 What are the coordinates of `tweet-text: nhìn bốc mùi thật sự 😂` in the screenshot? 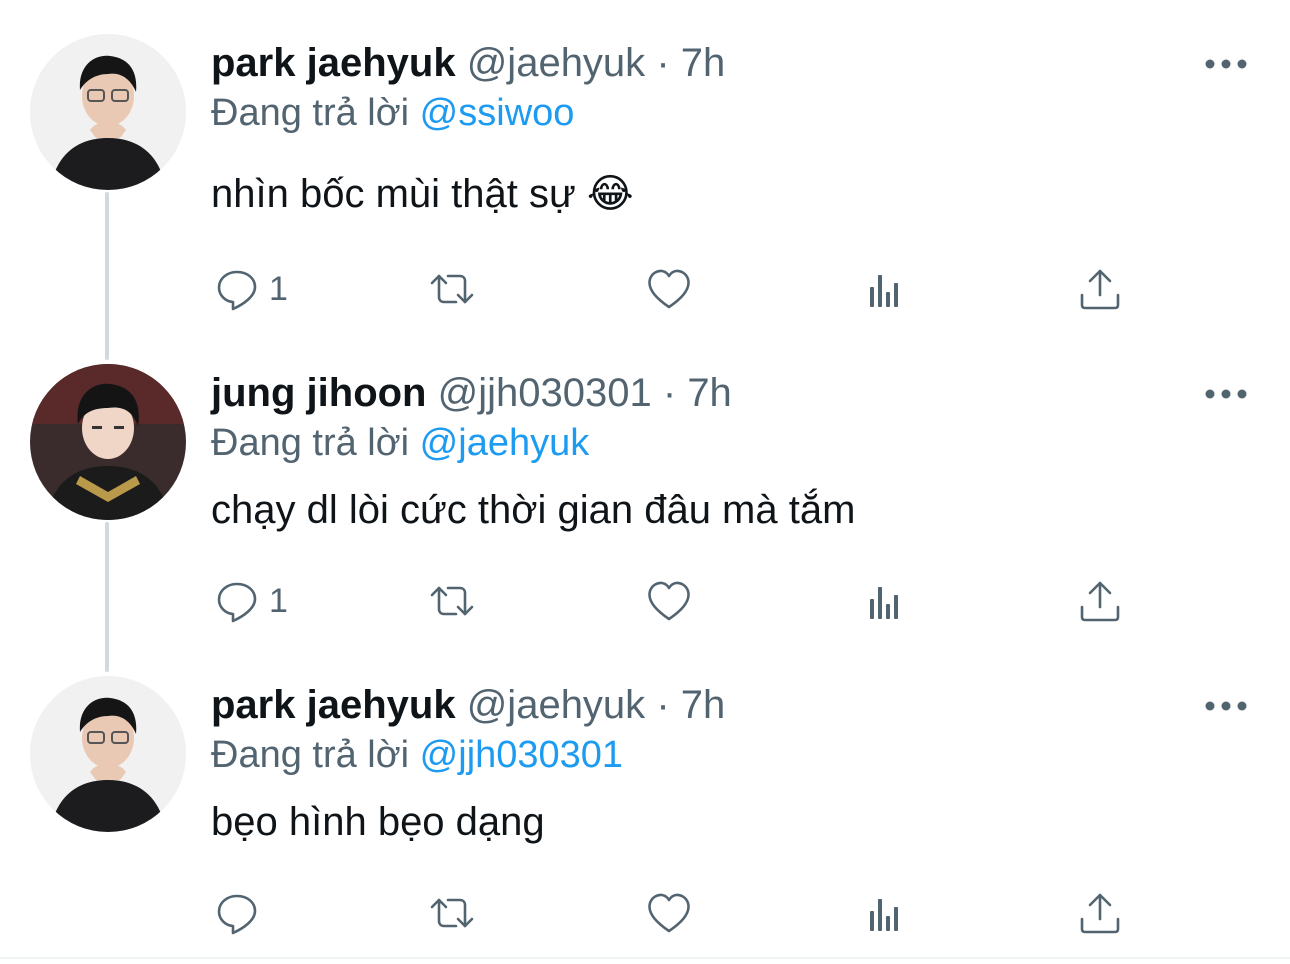 It's located at (422, 194).